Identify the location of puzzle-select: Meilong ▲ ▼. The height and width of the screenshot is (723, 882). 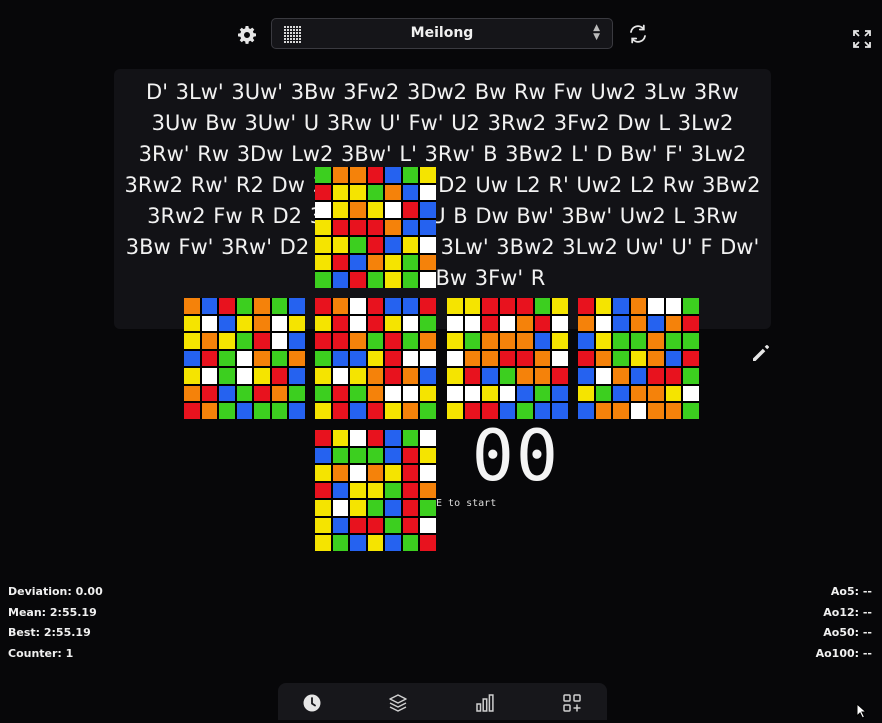
(442, 33).